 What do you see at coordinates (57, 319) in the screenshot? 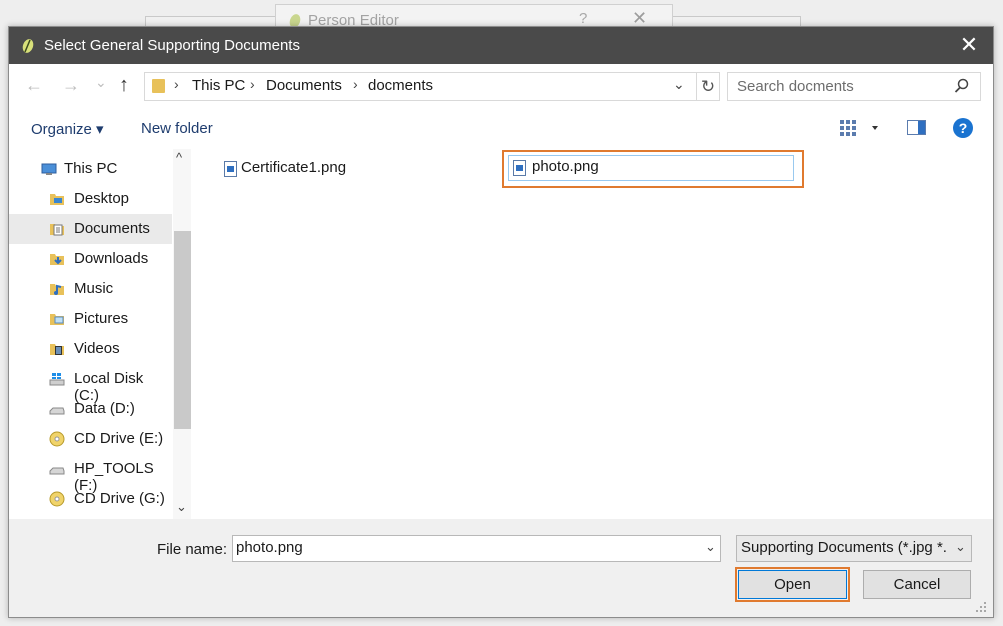
I see `pictures-folder-icon` at bounding box center [57, 319].